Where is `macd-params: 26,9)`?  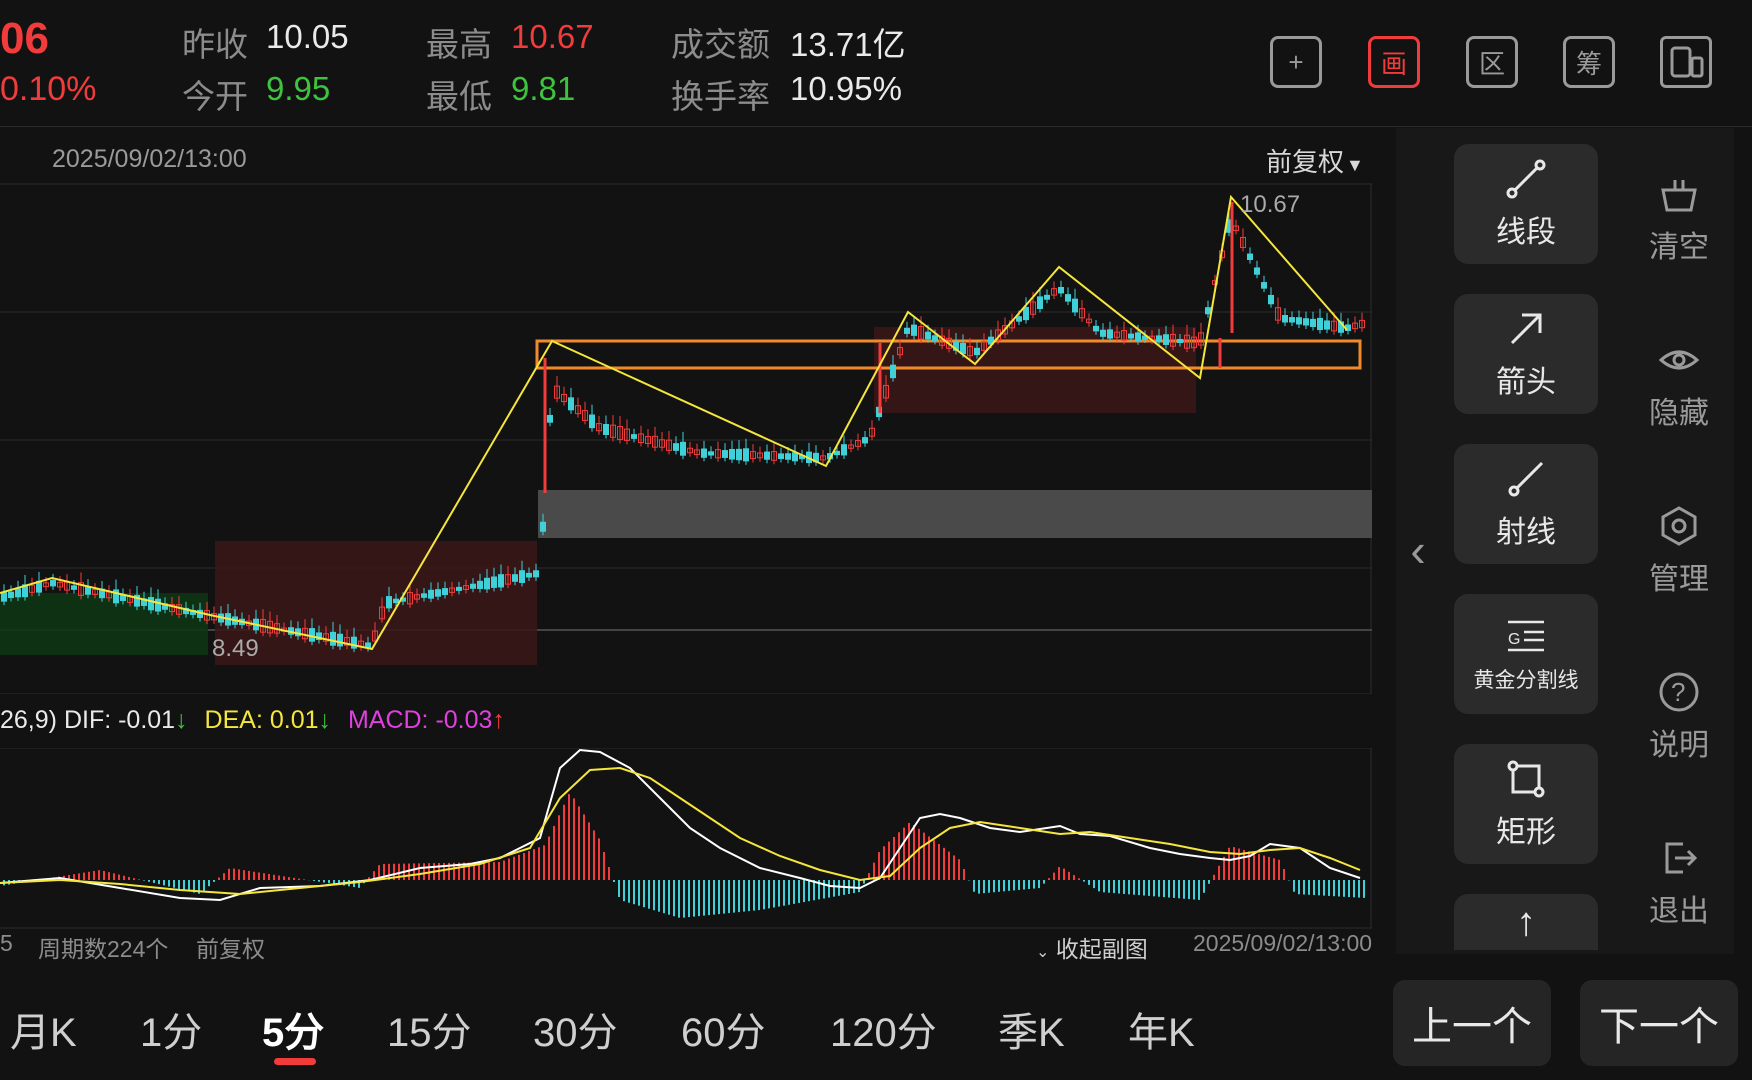
macd-params: 26,9) is located at coordinates (28, 720).